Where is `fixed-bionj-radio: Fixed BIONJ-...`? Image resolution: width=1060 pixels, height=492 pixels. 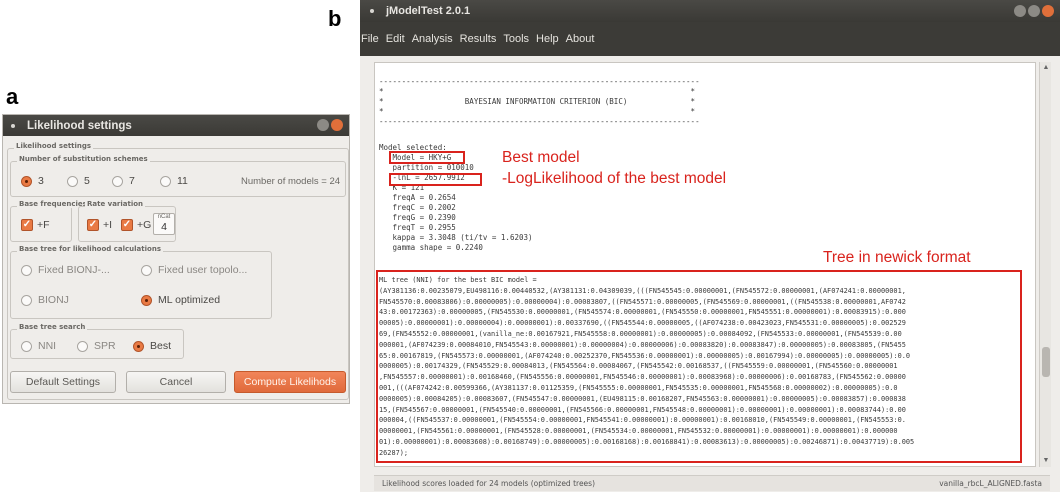
fixed-bionj-radio: Fixed BIONJ-... is located at coordinates (65, 270).